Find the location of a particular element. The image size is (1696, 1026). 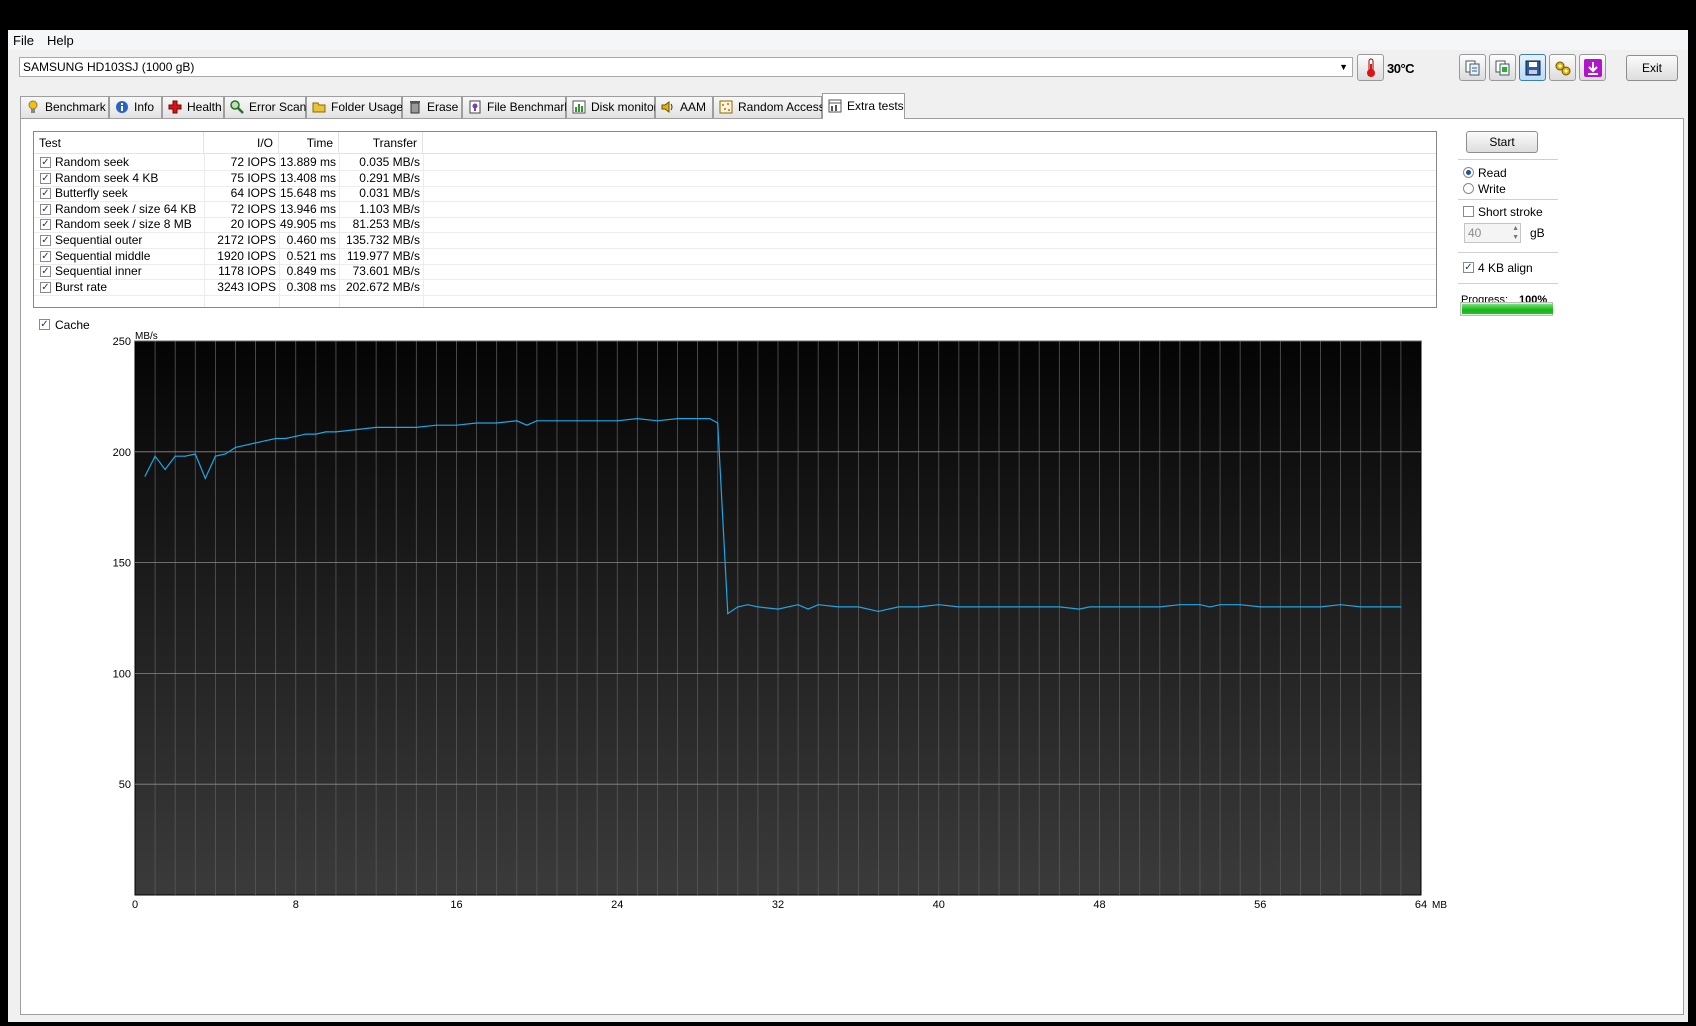

tab-label: Disk monitor is located at coordinates (624, 107).